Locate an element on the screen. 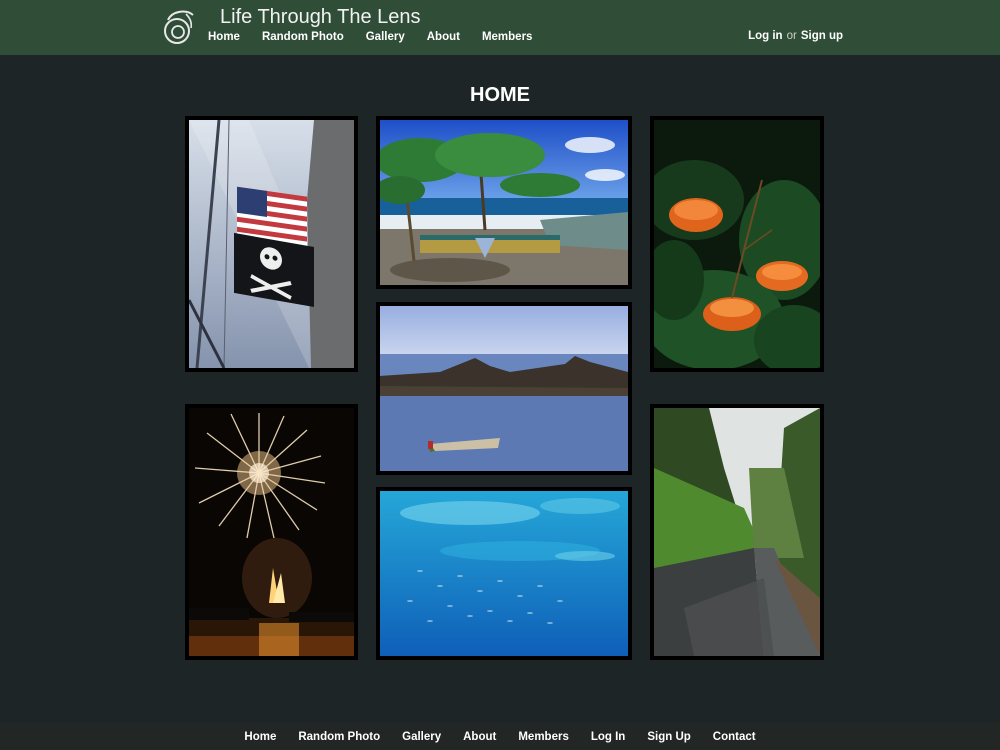 The height and width of the screenshot is (750, 1000). footer-about: About is located at coordinates (479, 737).